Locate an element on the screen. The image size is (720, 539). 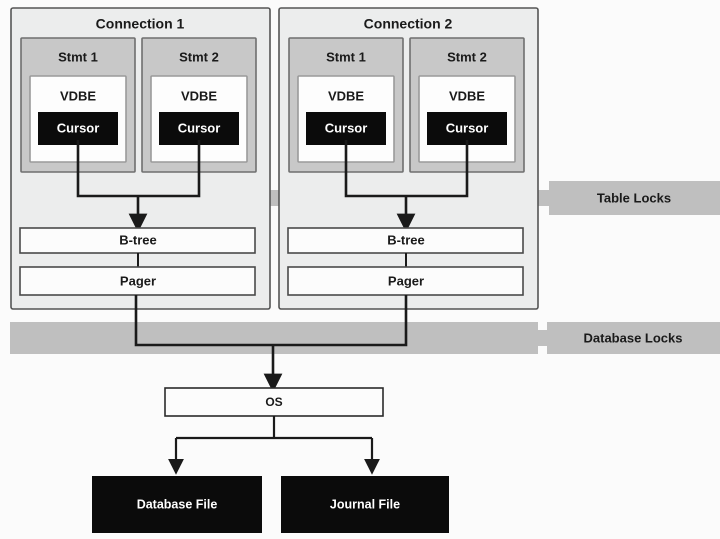
os-label: OS is located at coordinates (273, 402).